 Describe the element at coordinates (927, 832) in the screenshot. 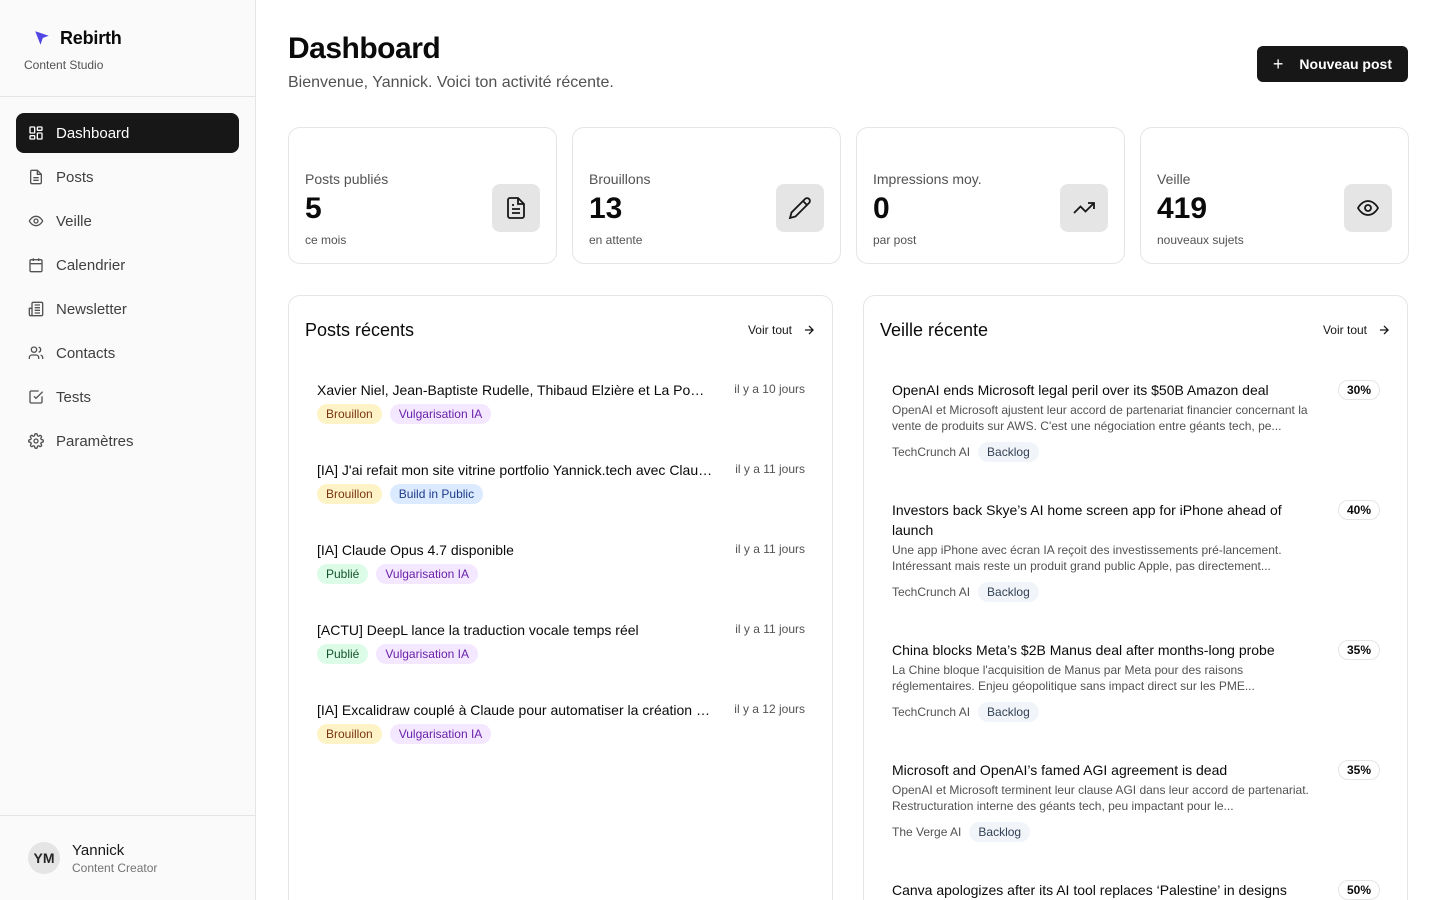

I see `watch-source: The Verge AI` at that location.